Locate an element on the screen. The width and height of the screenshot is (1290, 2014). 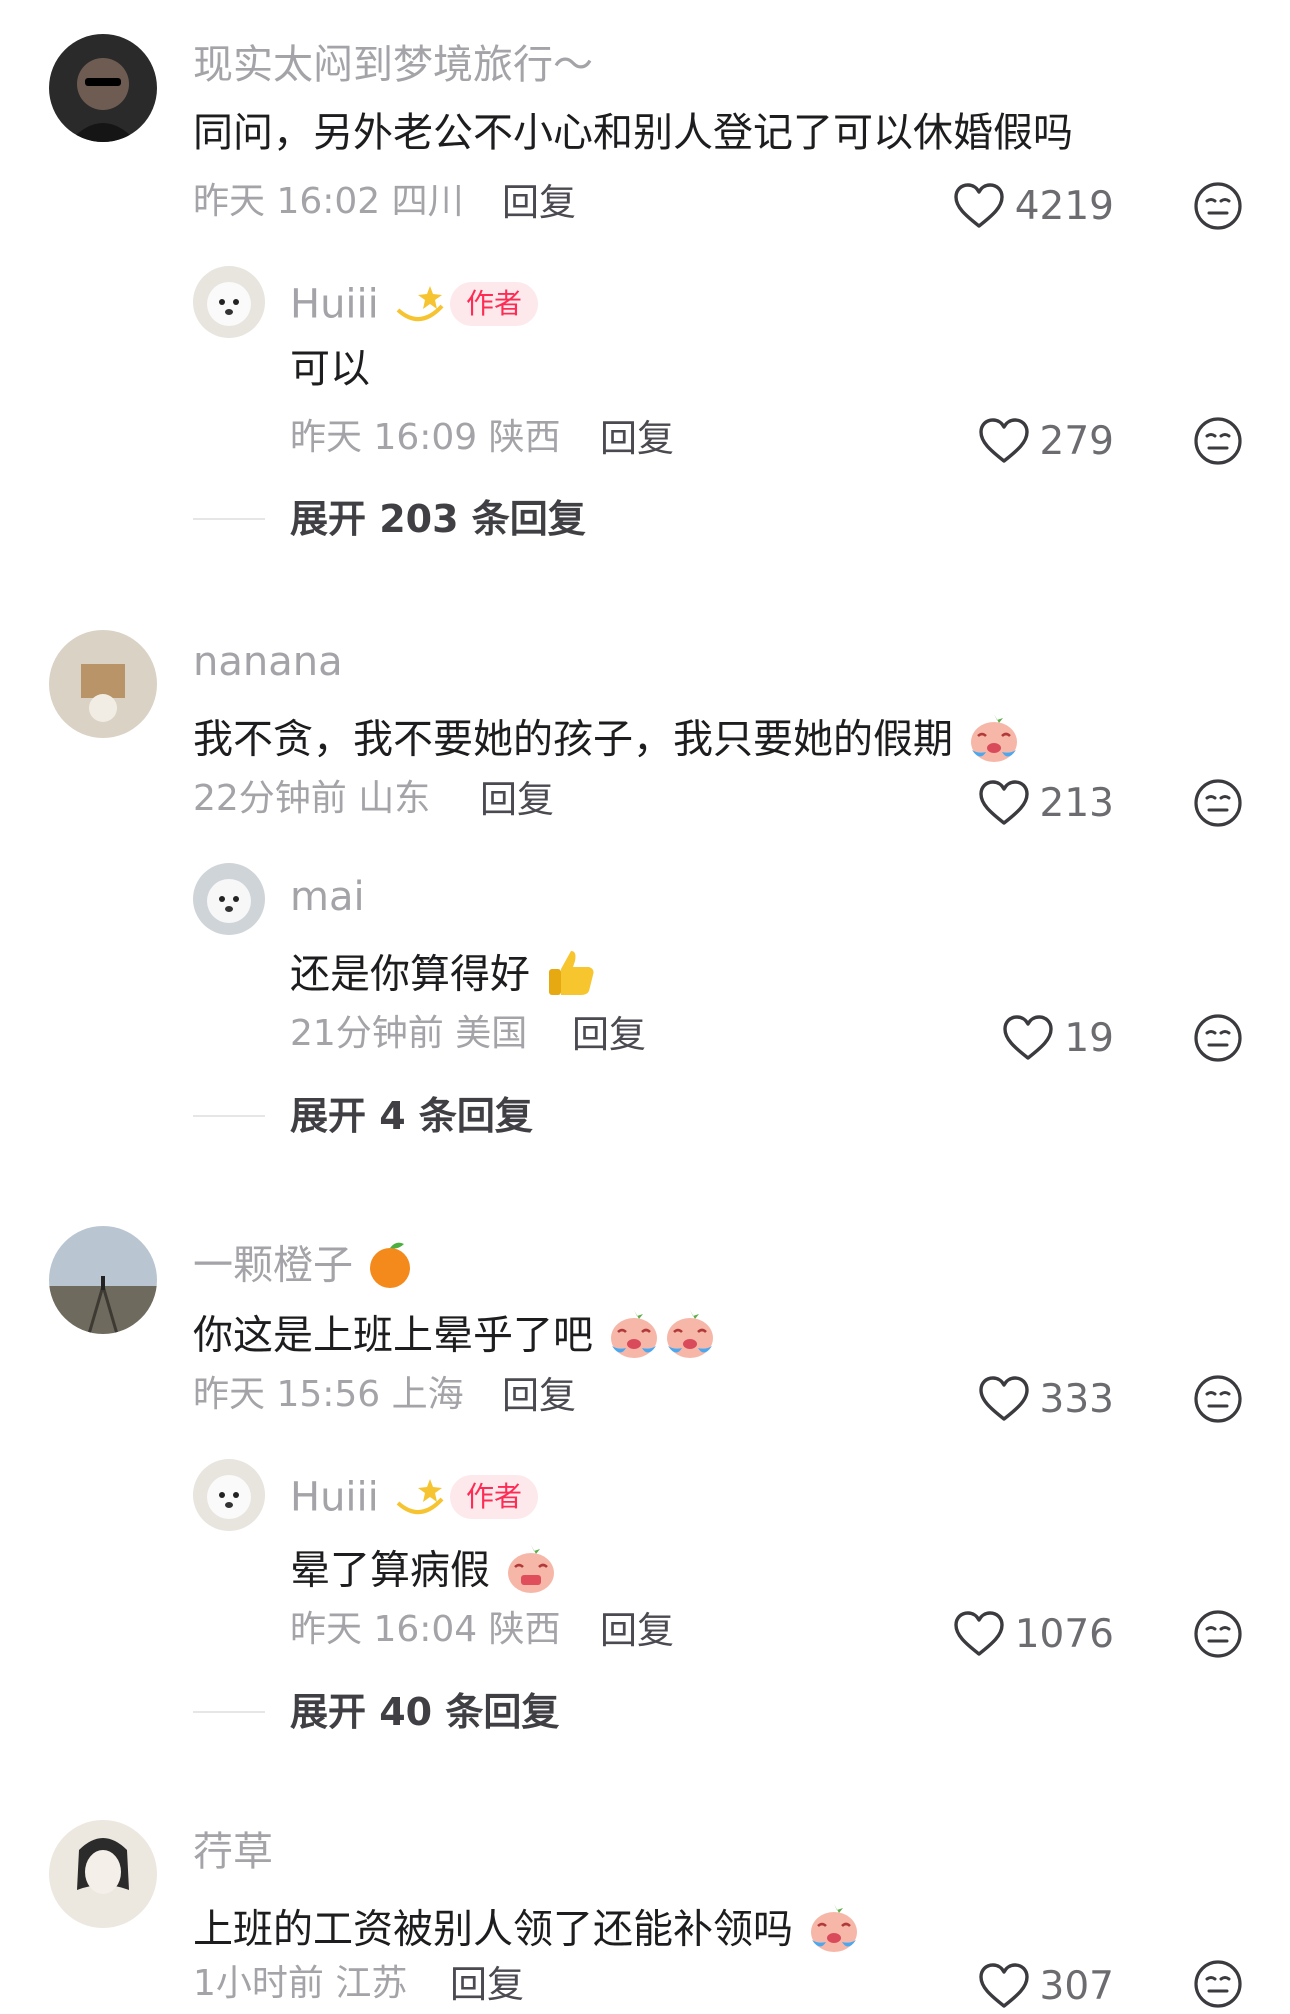
like-count: 1076 is located at coordinates (1064, 1634).